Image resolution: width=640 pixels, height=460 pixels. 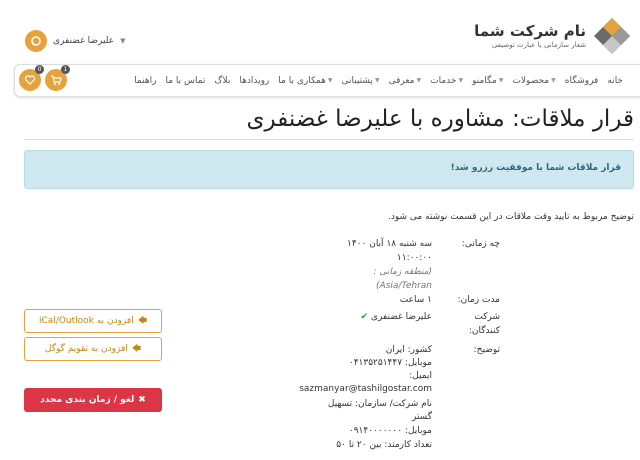 I want to click on desc-line: تعداد کارمند: بین ۲۰ تا ۵۰, so click(x=384, y=445).